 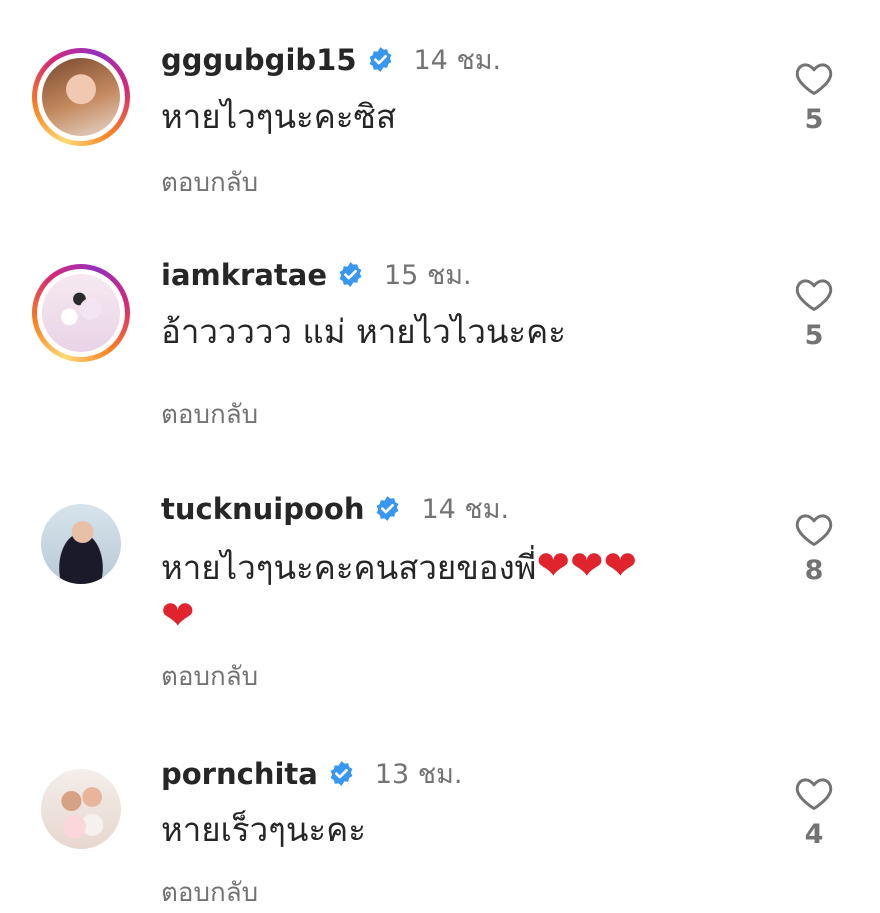 I want to click on username: tucknuipooh, so click(x=262, y=509).